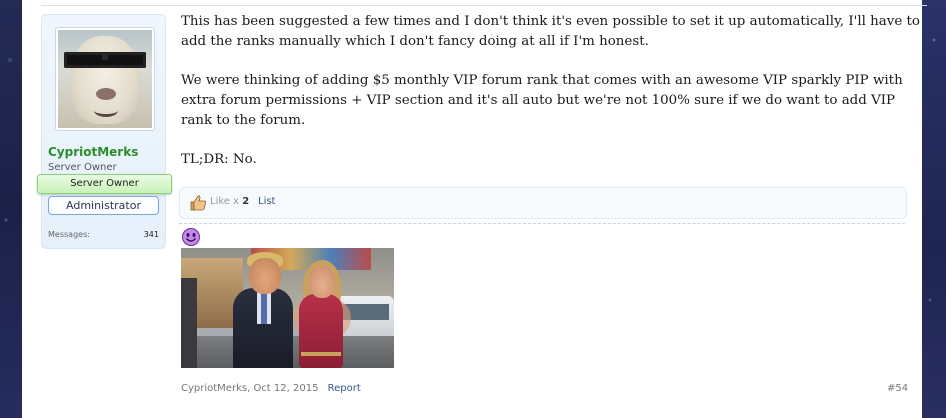 This screenshot has height=418, width=946. I want to click on post-meta: CypriotMerks, Oct 12, 2015 Report, so click(271, 388).